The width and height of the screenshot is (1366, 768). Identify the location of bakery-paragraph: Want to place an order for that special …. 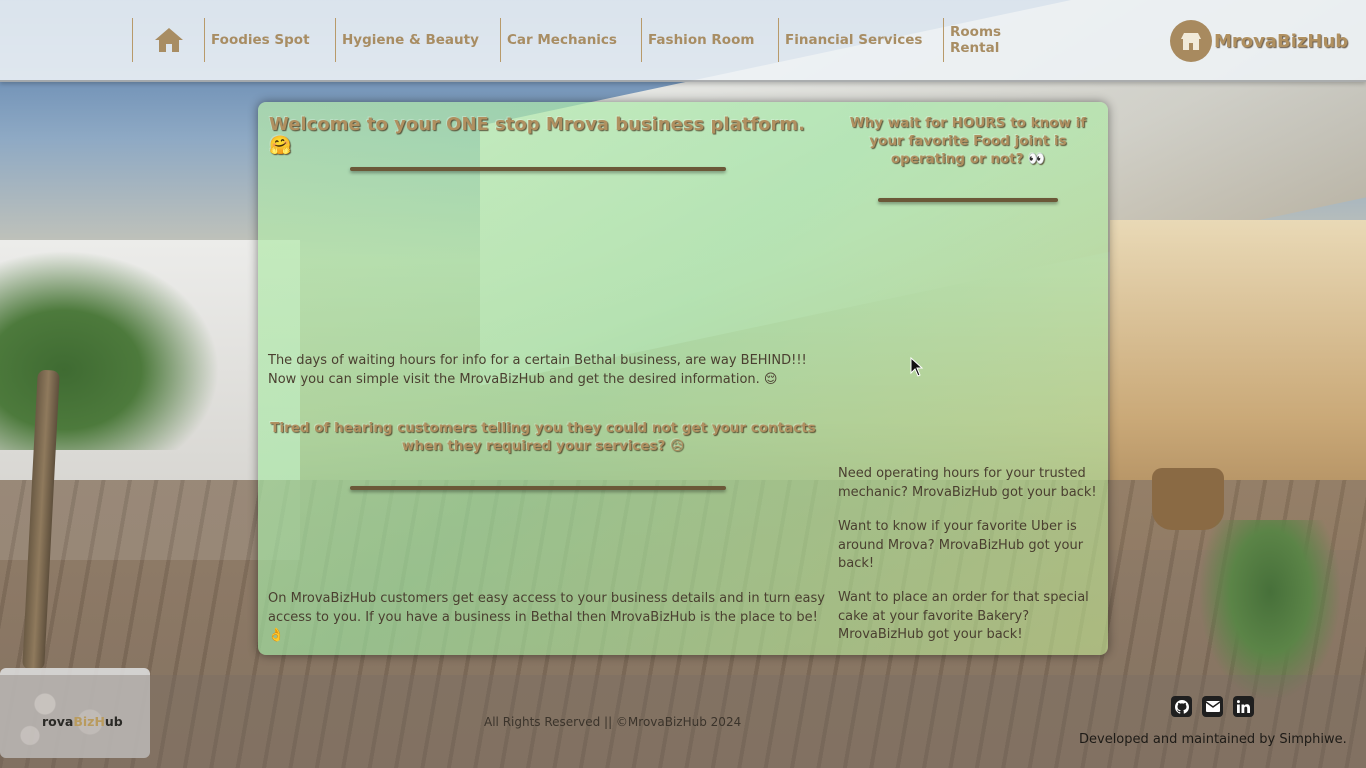
(963, 616).